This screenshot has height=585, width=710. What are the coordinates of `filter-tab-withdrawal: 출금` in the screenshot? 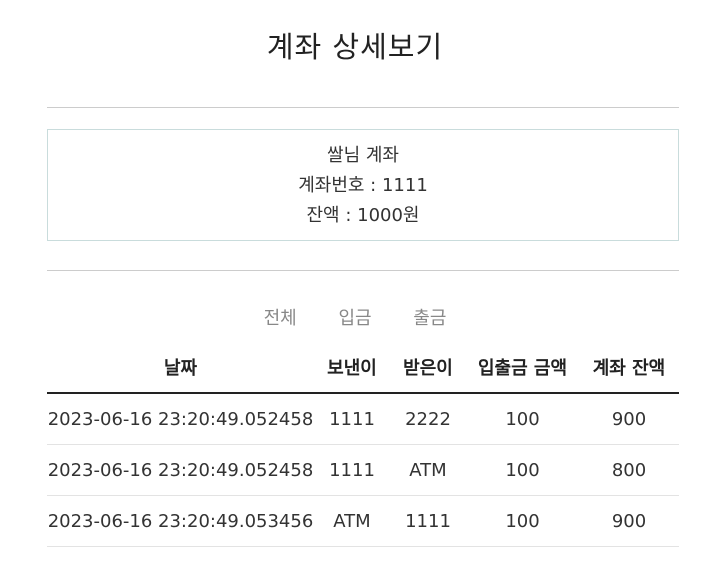 It's located at (429, 317).